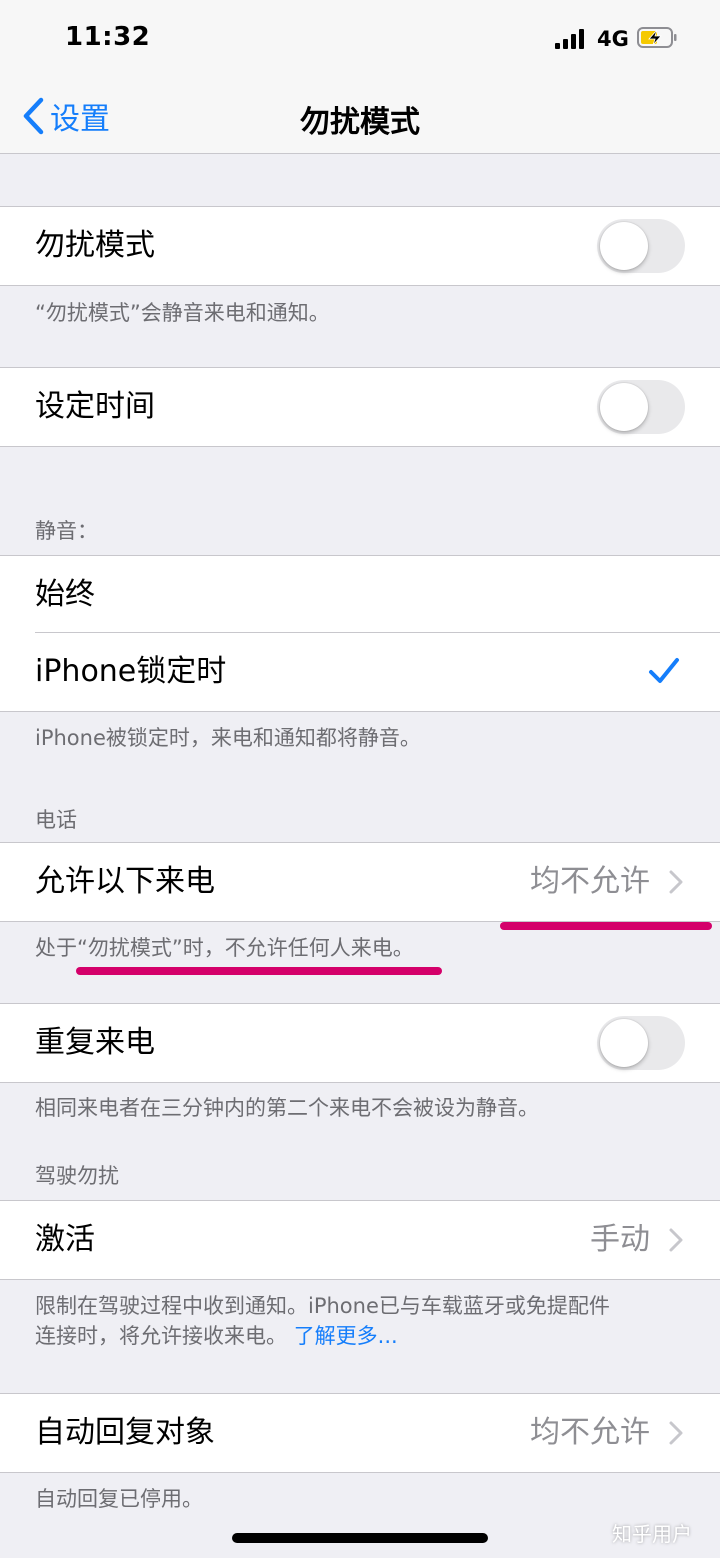 The height and width of the screenshot is (1558, 720). Describe the element at coordinates (125, 1432) in the screenshot. I see `auto-reply-label: 自动回复对象` at that location.